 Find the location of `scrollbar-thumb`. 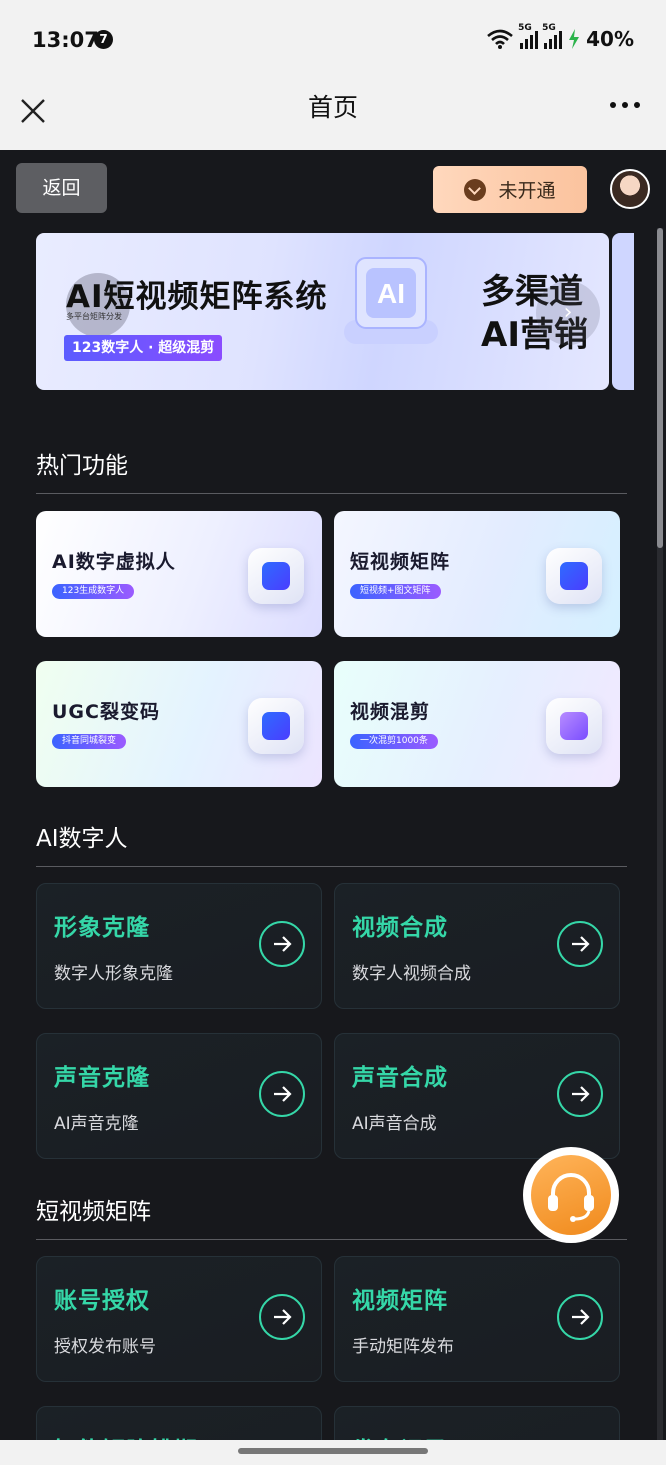

scrollbar-thumb is located at coordinates (660, 388).